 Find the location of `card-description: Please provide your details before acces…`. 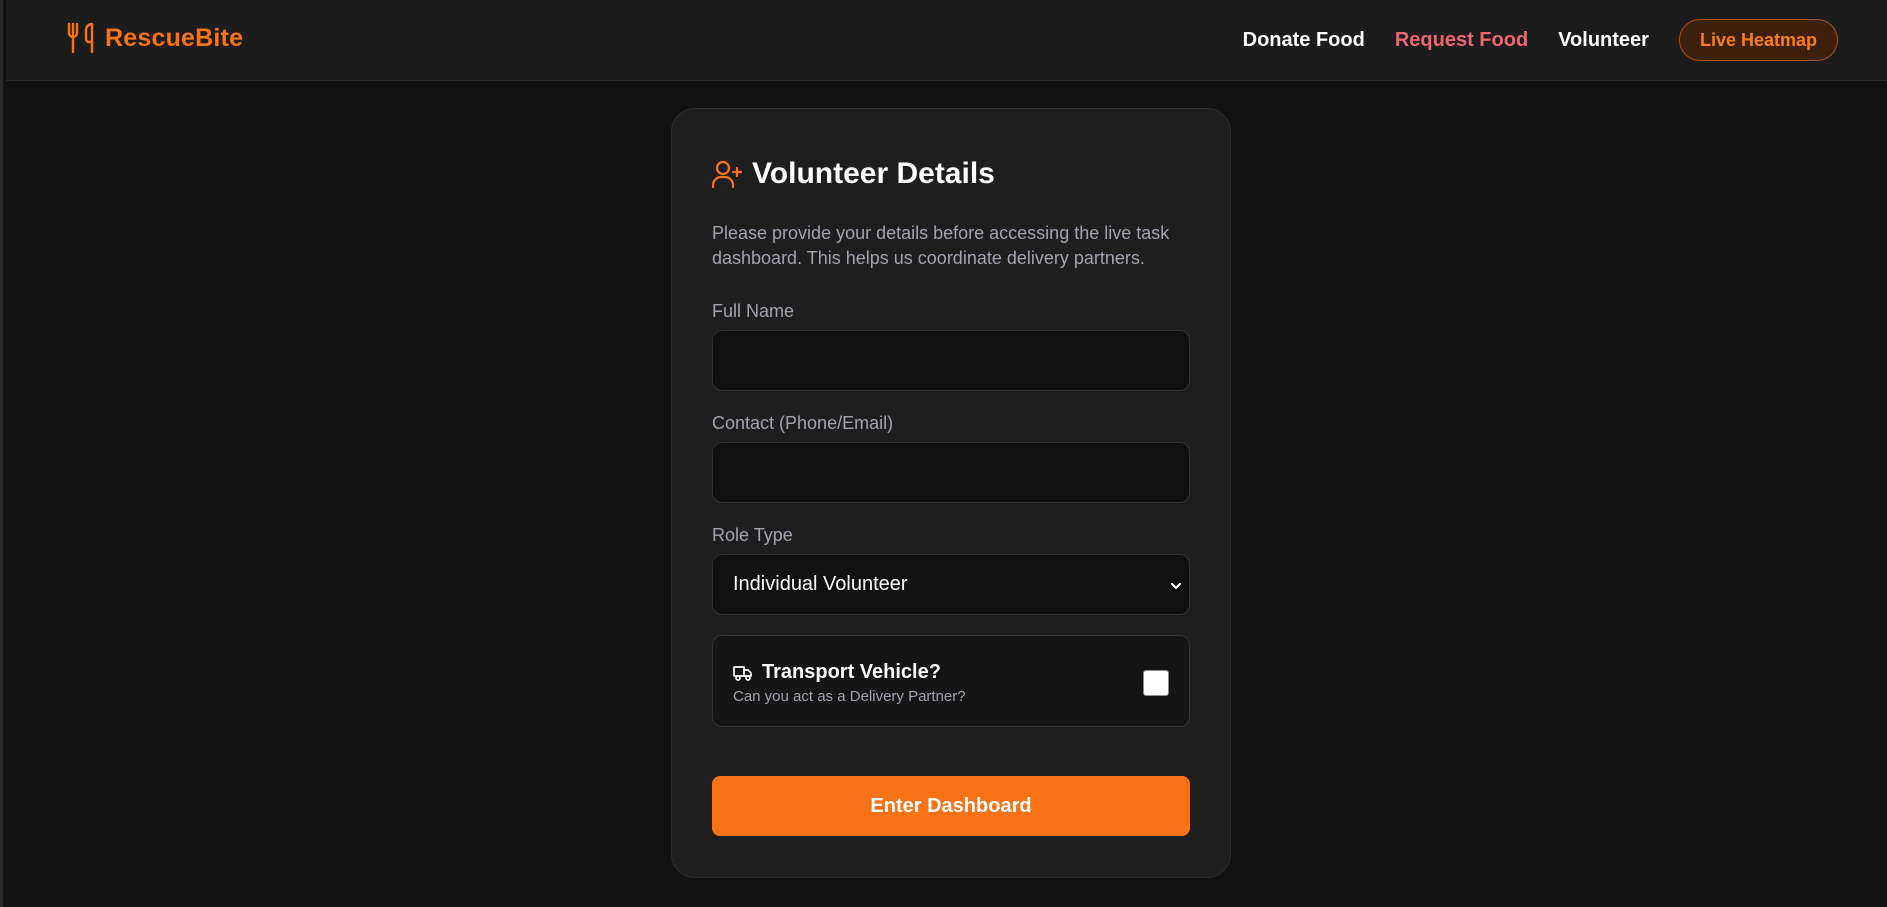

card-description: Please provide your details before acces… is located at coordinates (941, 245).